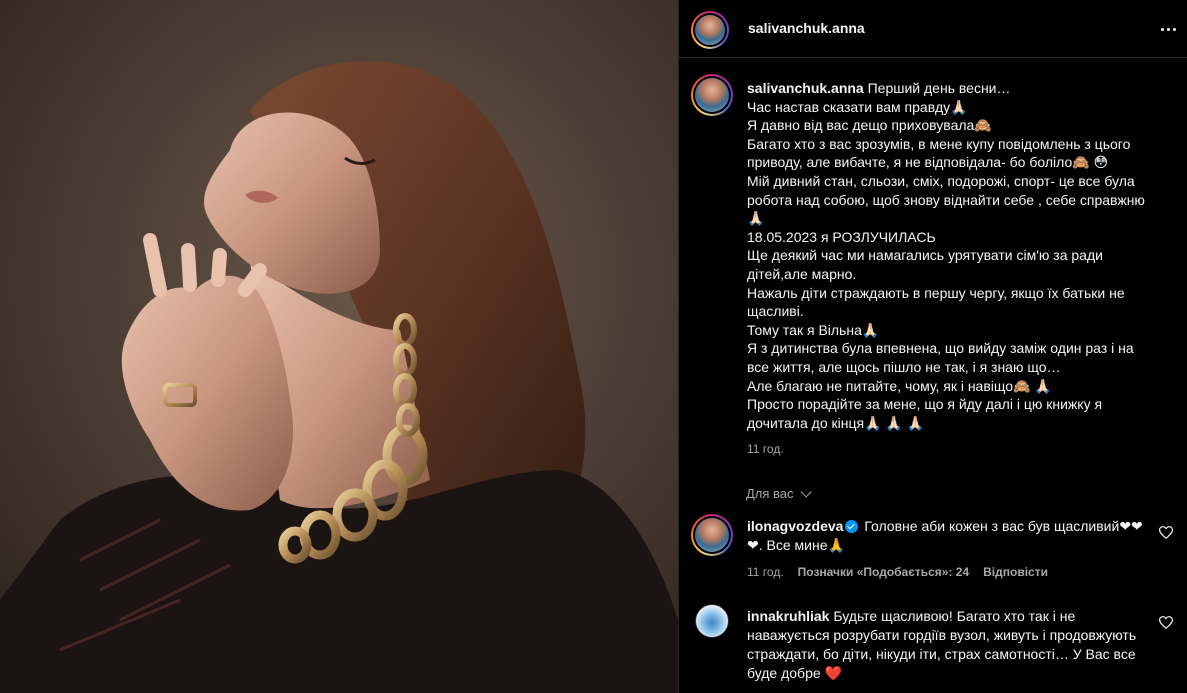 The width and height of the screenshot is (1187, 693). Describe the element at coordinates (770, 493) in the screenshot. I see `comments-filter-label: Для вас` at that location.